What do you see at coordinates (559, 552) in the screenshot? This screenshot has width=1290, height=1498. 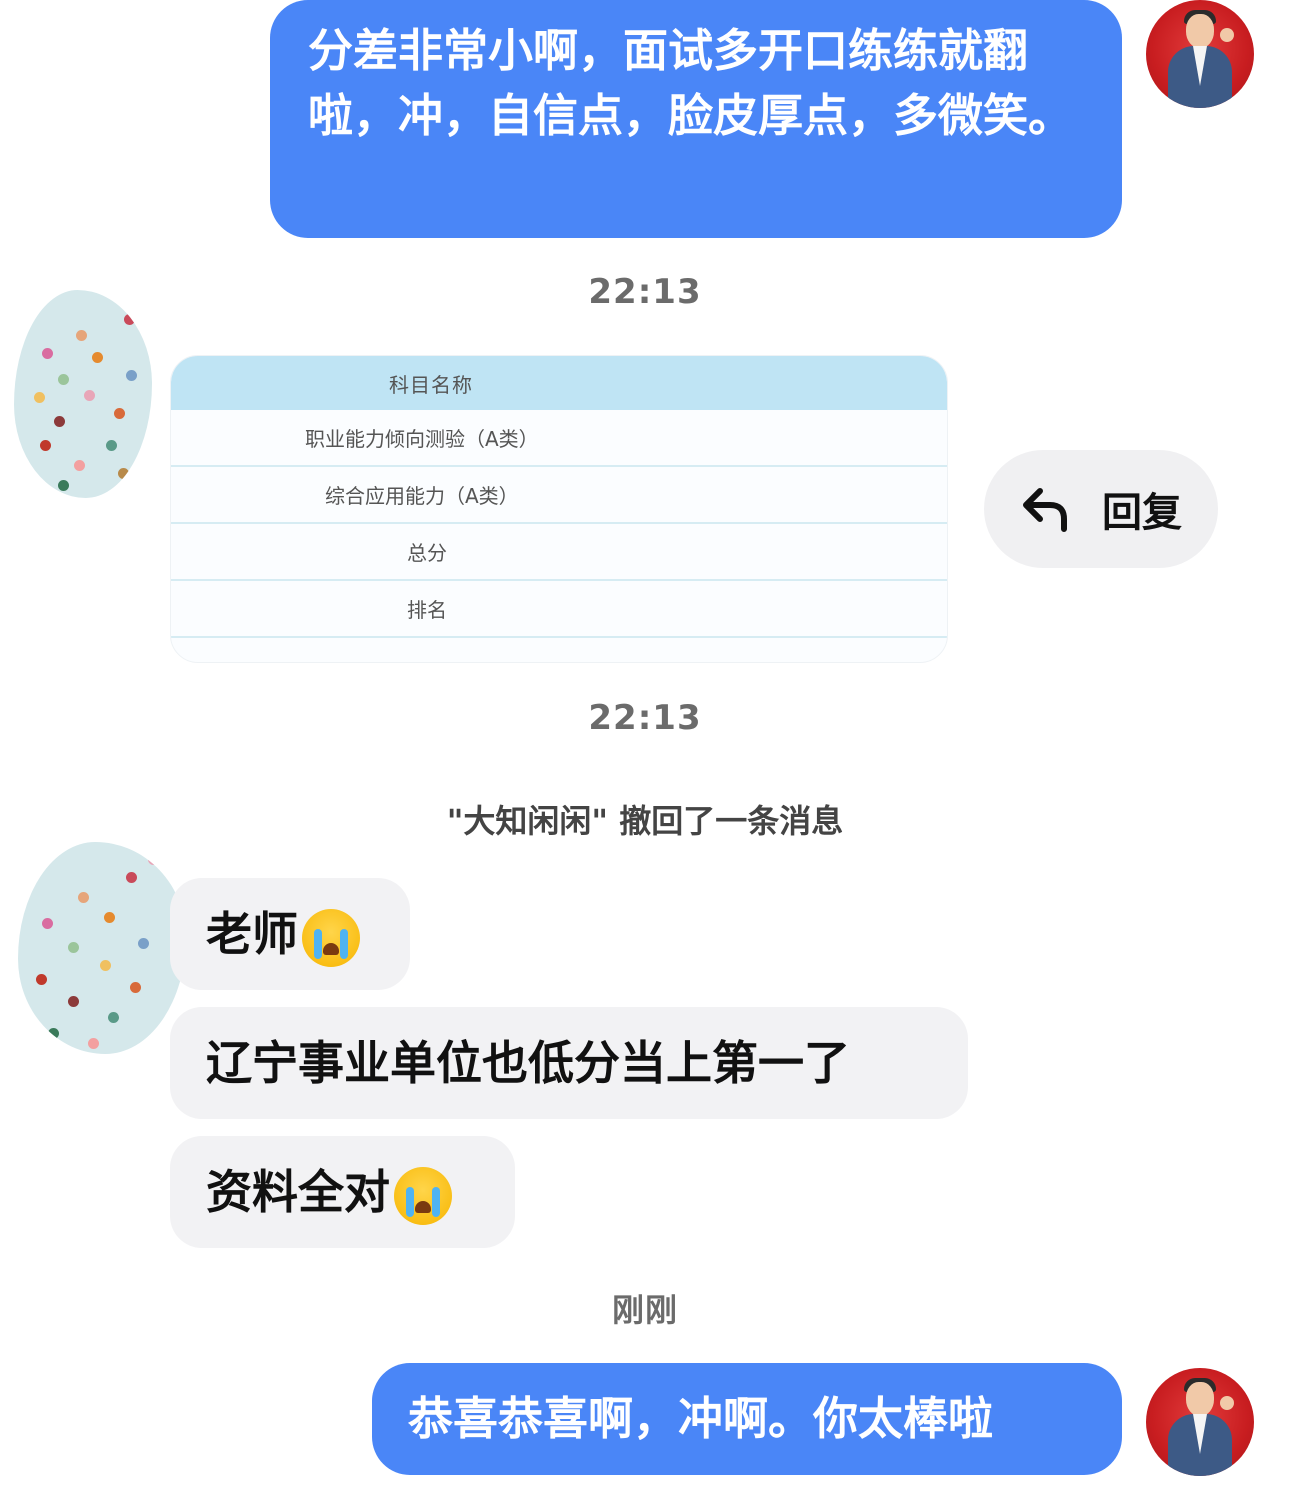 I see `table-row: 总分` at bounding box center [559, 552].